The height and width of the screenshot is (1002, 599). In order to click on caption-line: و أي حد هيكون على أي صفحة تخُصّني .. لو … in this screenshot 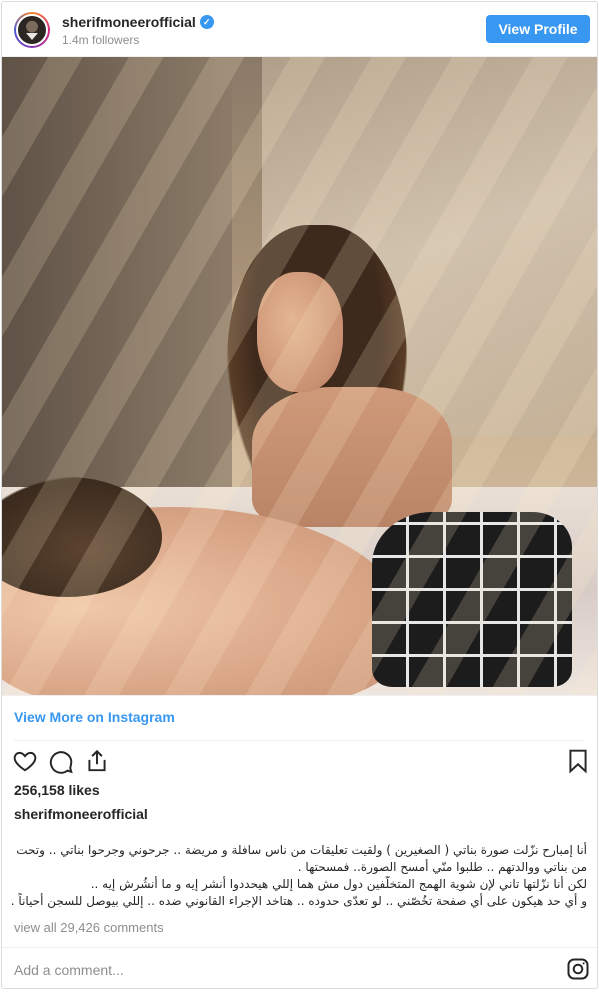, I will do `click(299, 901)`.